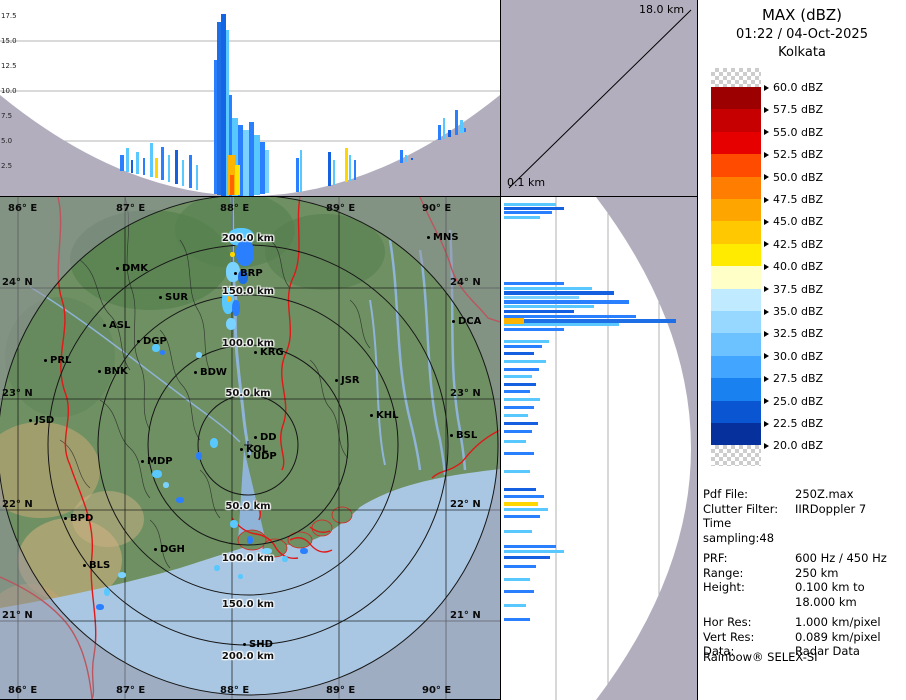  I want to click on city-marker: DGP, so click(152, 341).